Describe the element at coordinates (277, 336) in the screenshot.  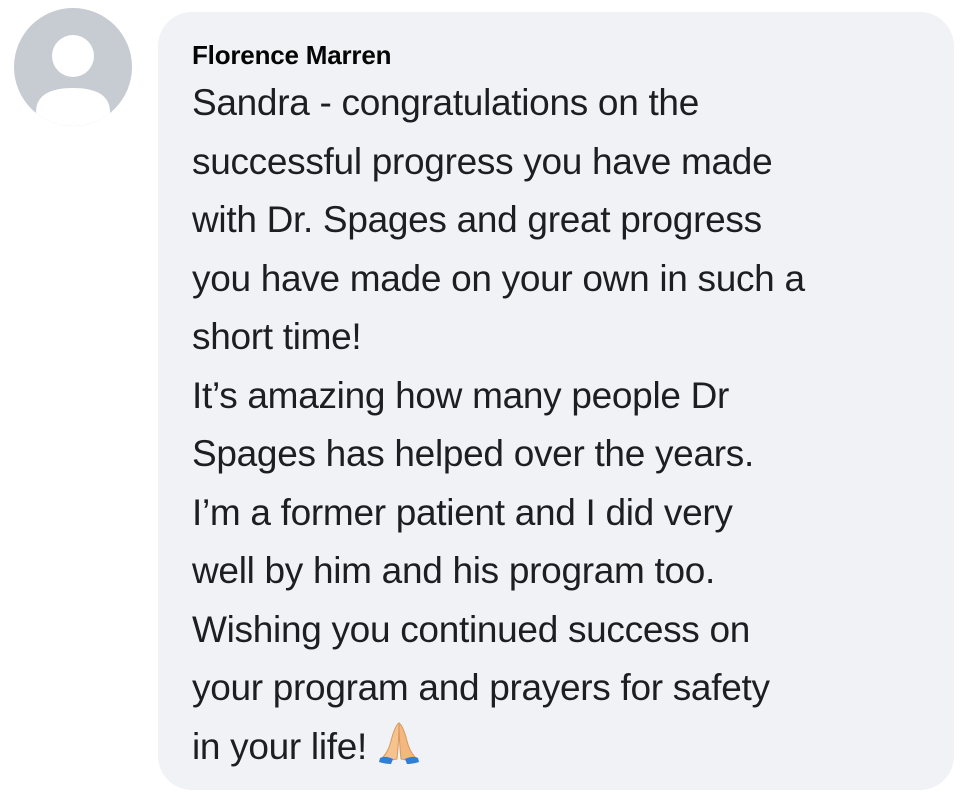
I see `comment-line: short time!` at that location.